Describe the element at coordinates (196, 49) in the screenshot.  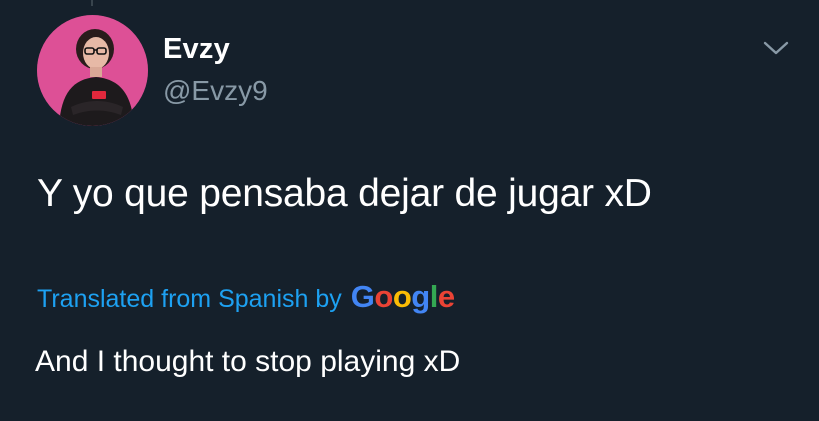
I see `display-name: Evzy` at that location.